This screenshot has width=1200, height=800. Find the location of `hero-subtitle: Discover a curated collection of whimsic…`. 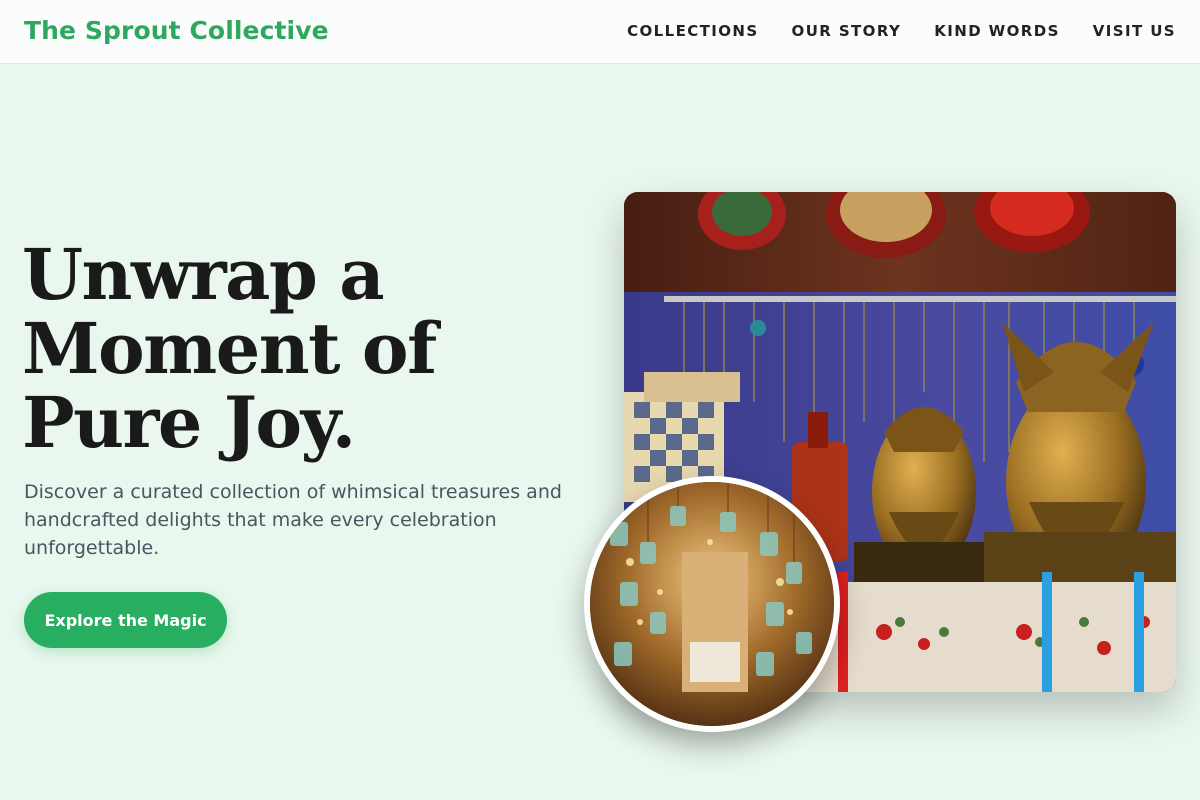

hero-subtitle: Discover a curated collection of whimsic… is located at coordinates (293, 520).